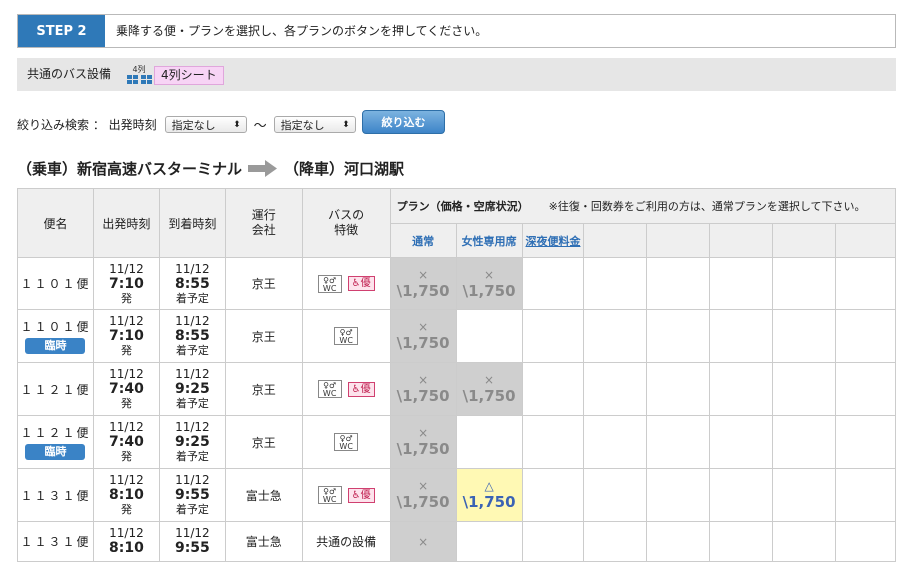  Describe the element at coordinates (55, 389) in the screenshot. I see `bin-name: １１２１便` at that location.